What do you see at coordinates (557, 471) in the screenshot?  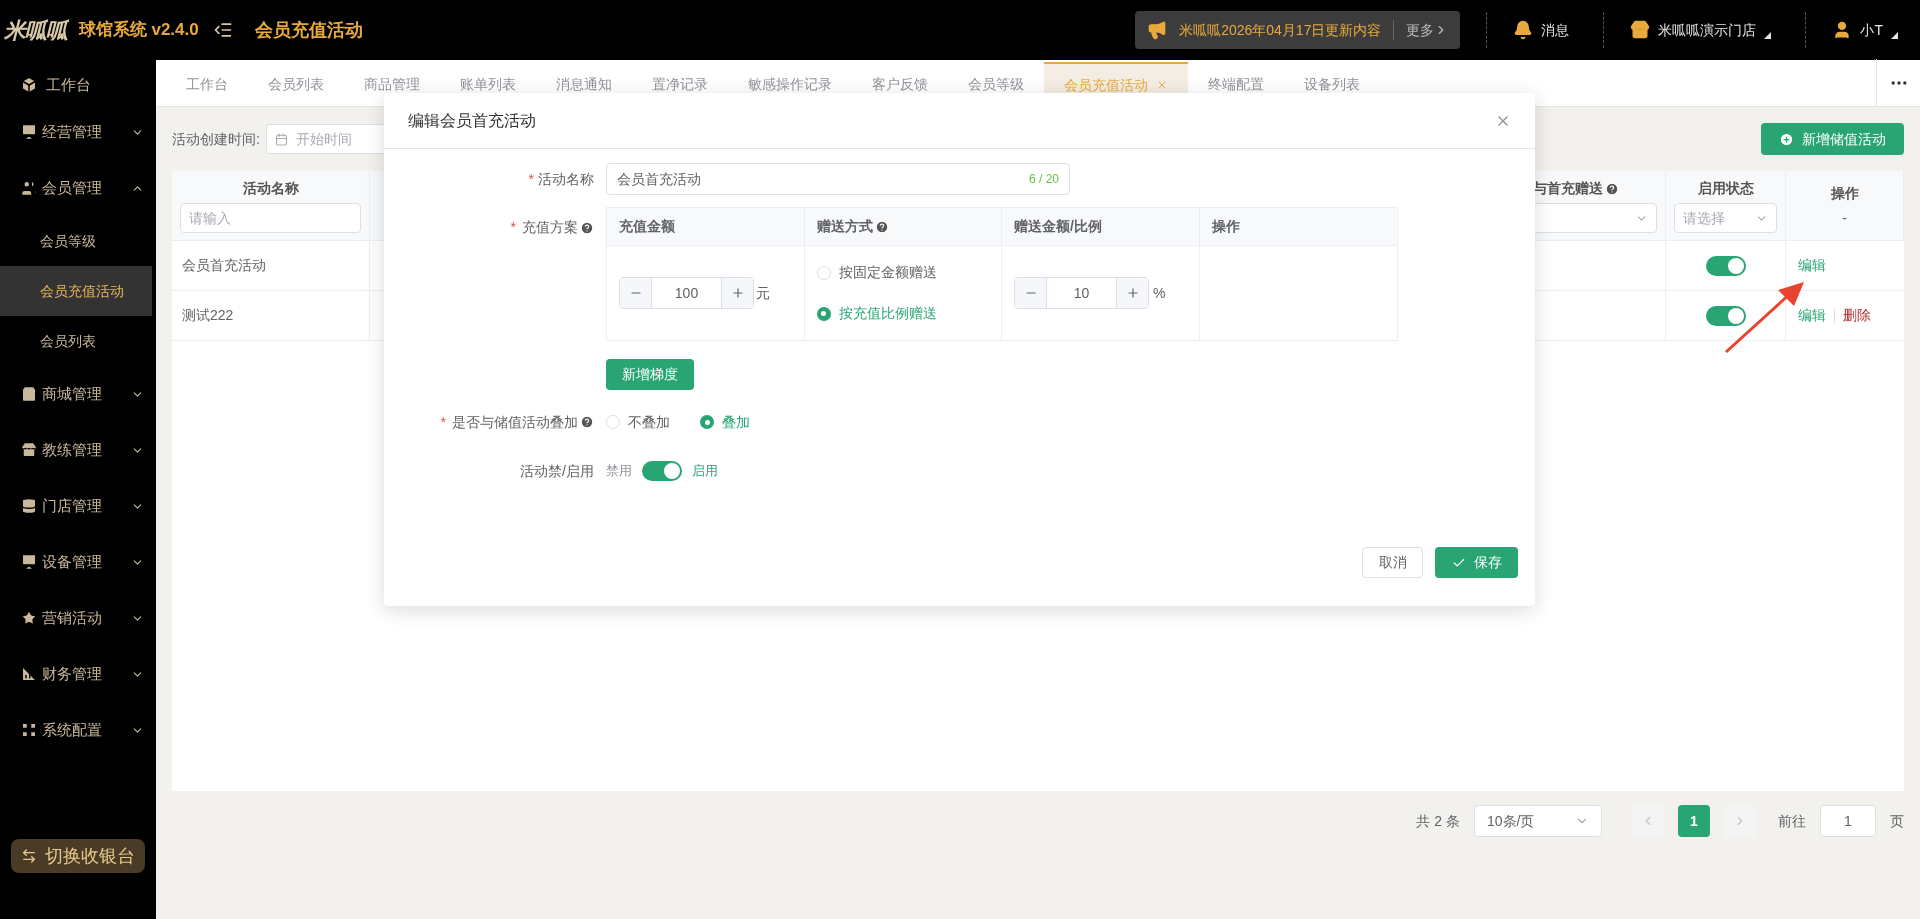 I see `field-label: 活动禁/启用` at bounding box center [557, 471].